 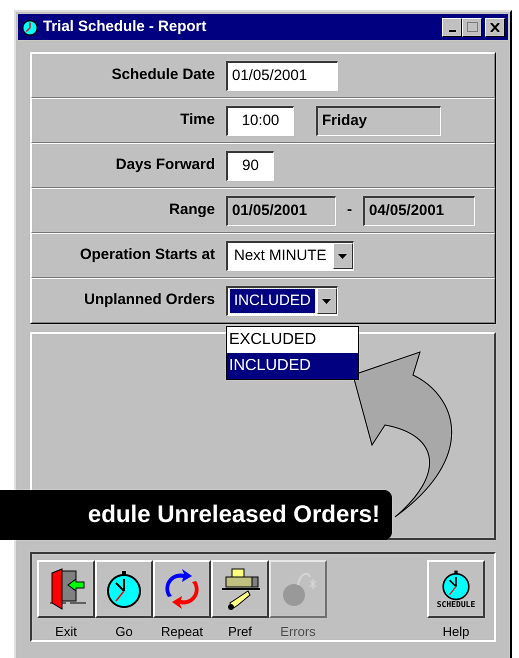 What do you see at coordinates (452, 31) in the screenshot?
I see `minimize-icon` at bounding box center [452, 31].